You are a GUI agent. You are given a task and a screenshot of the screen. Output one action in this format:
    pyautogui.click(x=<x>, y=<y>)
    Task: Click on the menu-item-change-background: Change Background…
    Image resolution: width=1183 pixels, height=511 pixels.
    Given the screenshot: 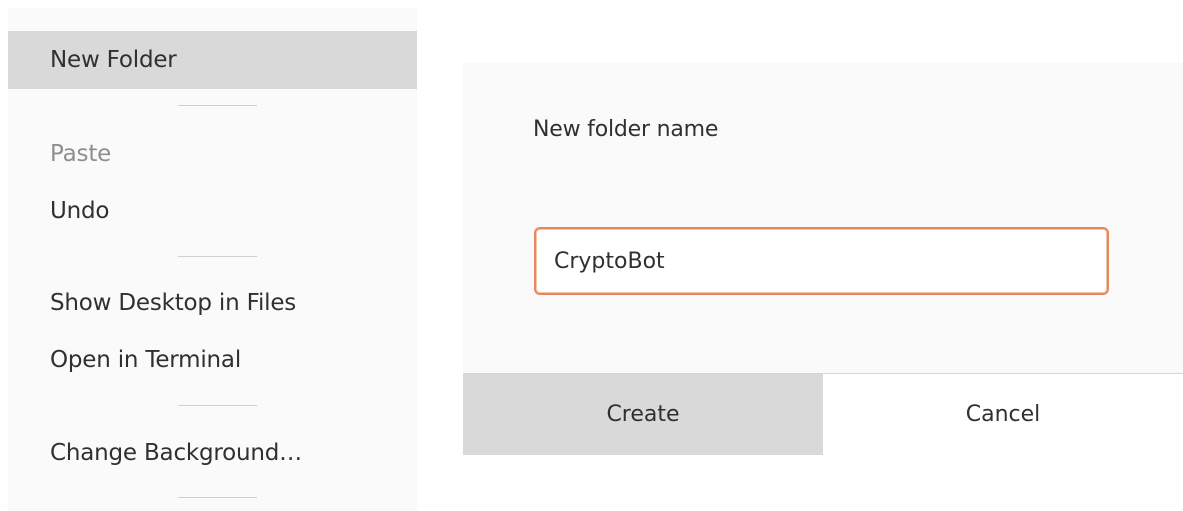 What is the action you would take?
    pyautogui.click(x=212, y=453)
    